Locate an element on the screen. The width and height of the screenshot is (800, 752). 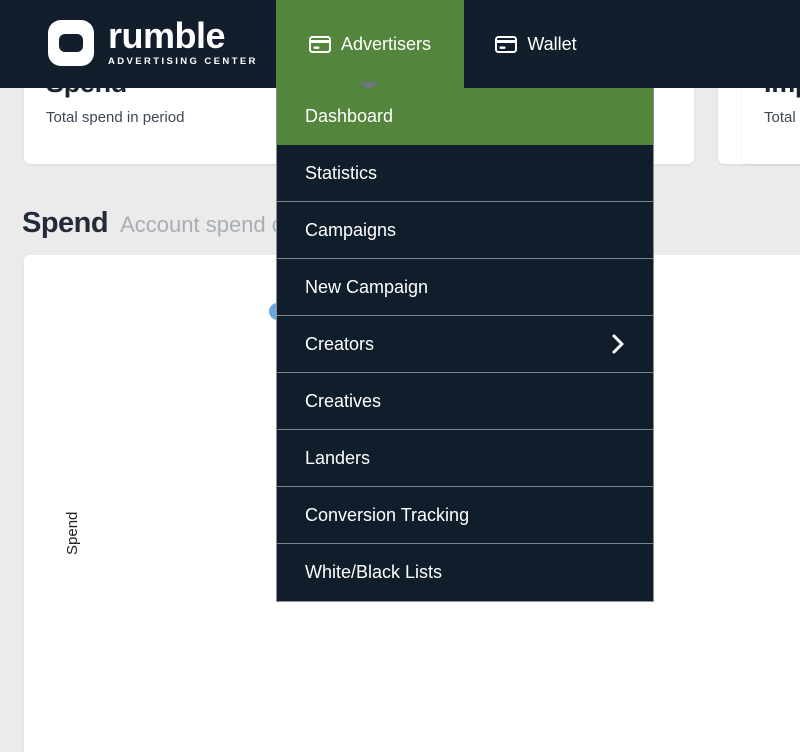
menu-item-white-black-lists: White/Black Lists is located at coordinates (465, 572).